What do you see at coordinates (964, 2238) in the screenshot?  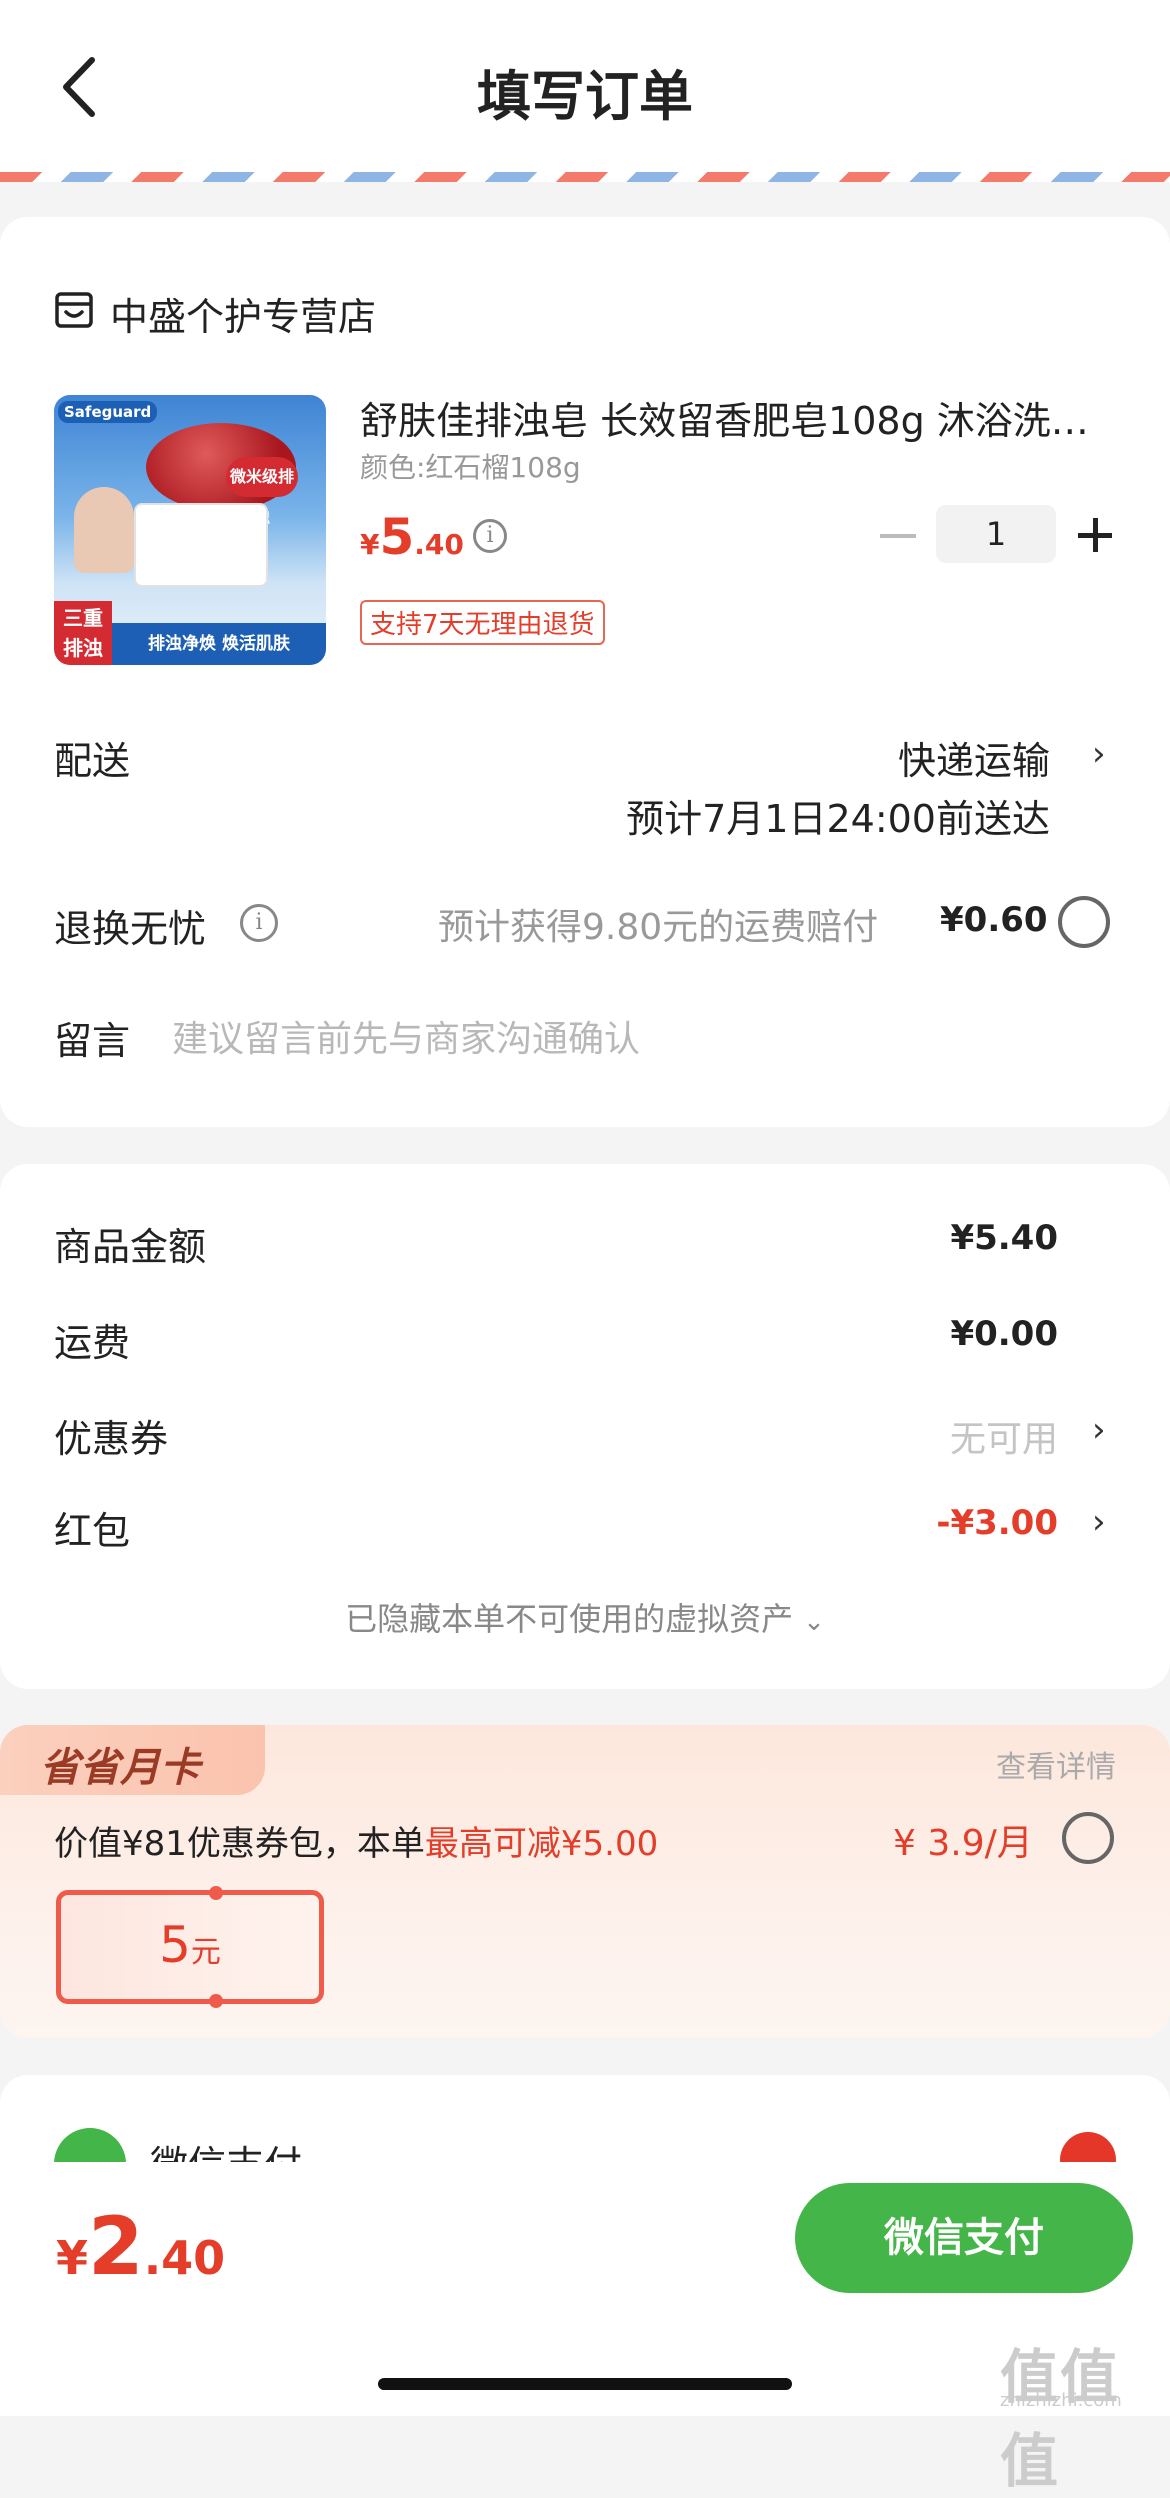 I see `wechat-pay-button: 微信支付` at bounding box center [964, 2238].